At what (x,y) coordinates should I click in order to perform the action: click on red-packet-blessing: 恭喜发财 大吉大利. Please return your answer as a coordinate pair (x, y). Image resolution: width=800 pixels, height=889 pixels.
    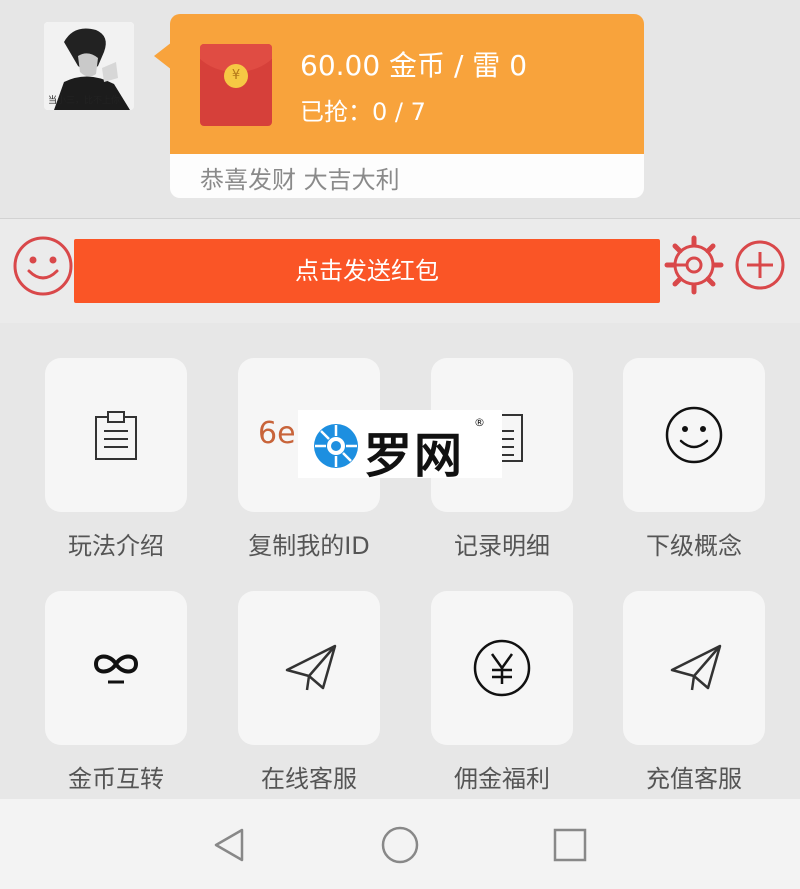
    Looking at the image, I should click on (300, 180).